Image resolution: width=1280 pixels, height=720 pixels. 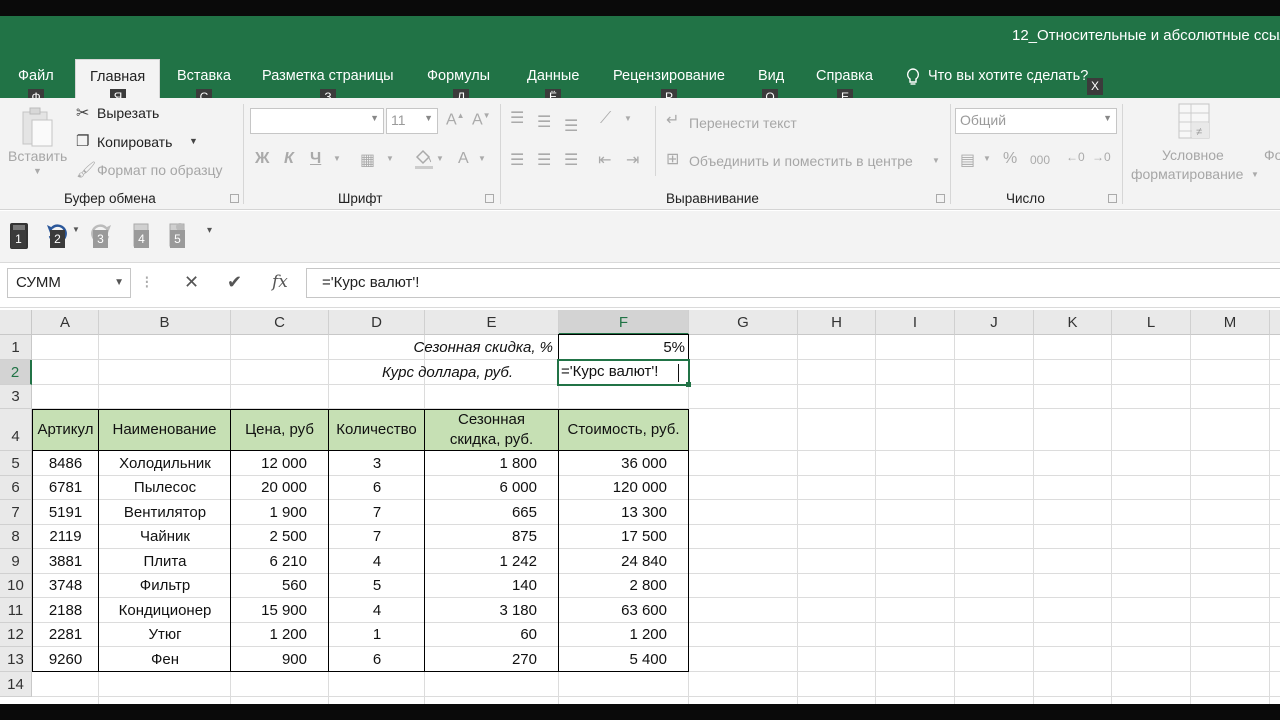 What do you see at coordinates (1010, 159) in the screenshot?
I see `percent-button: %` at bounding box center [1010, 159].